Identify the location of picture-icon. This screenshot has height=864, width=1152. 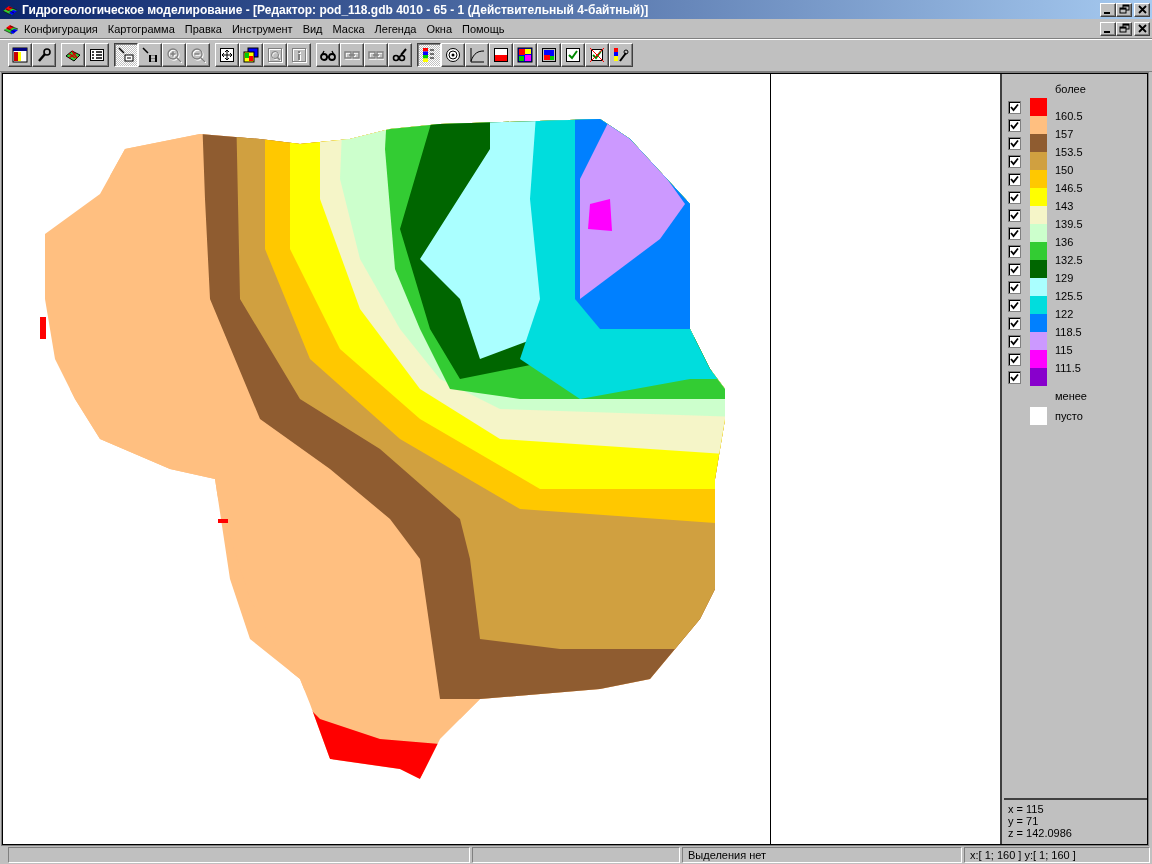
(549, 55).